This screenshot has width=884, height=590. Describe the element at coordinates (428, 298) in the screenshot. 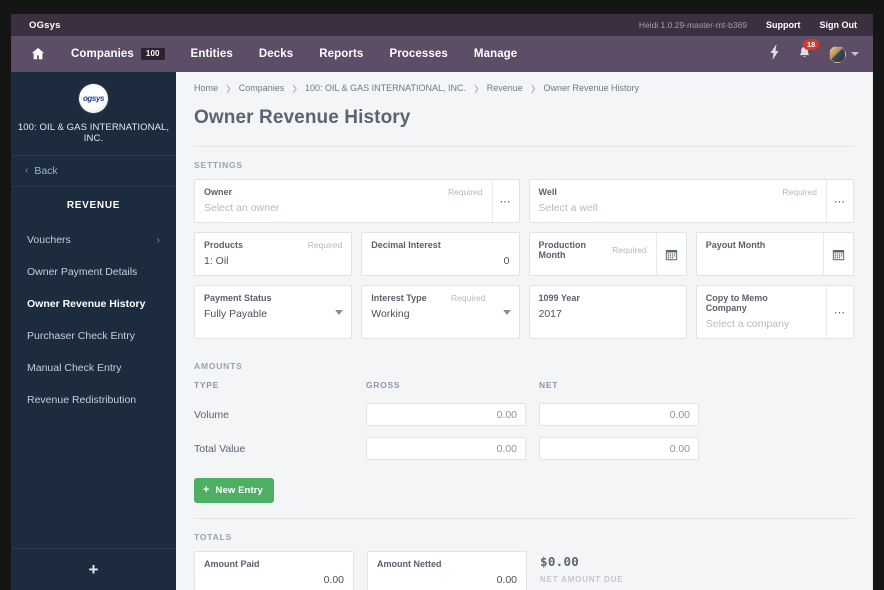

I see `interest-type-field-head: Interest Type Required` at that location.